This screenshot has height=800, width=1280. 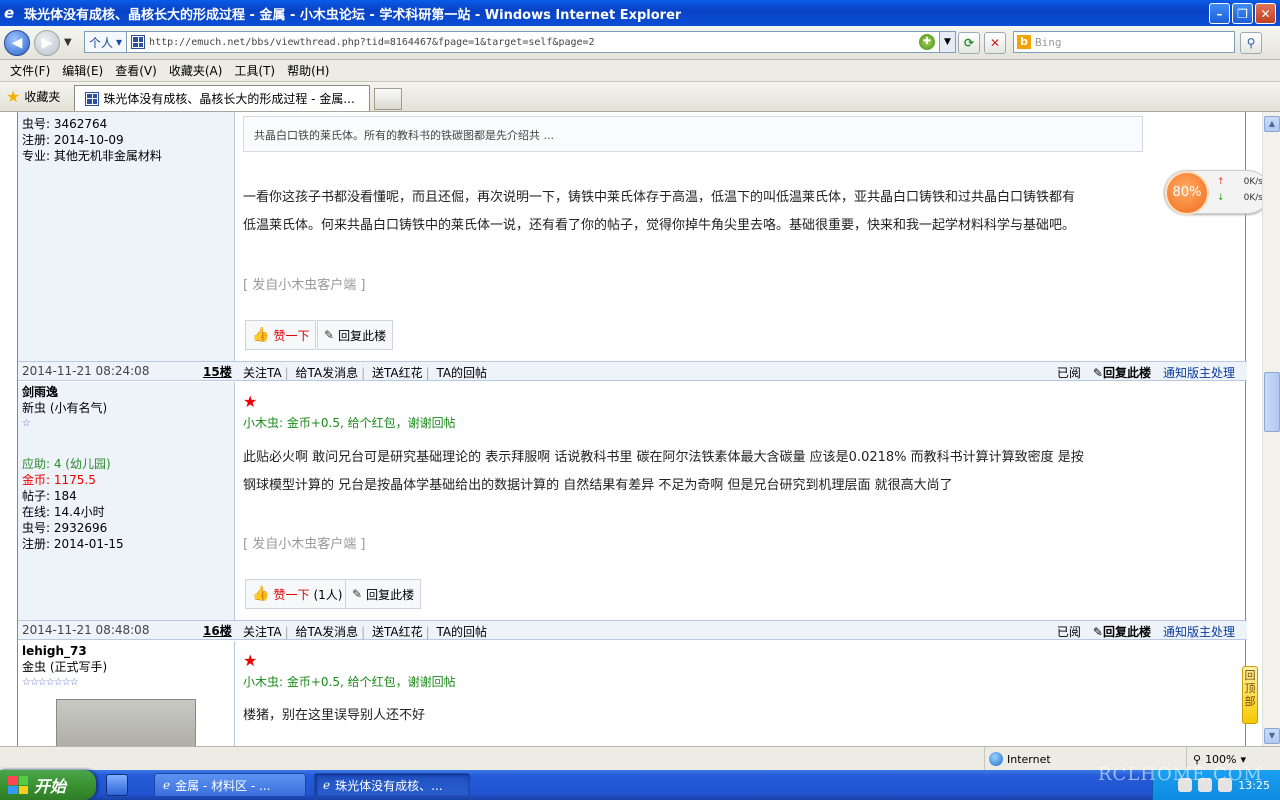 What do you see at coordinates (1265, 13) in the screenshot?
I see `close-button: ✕` at bounding box center [1265, 13].